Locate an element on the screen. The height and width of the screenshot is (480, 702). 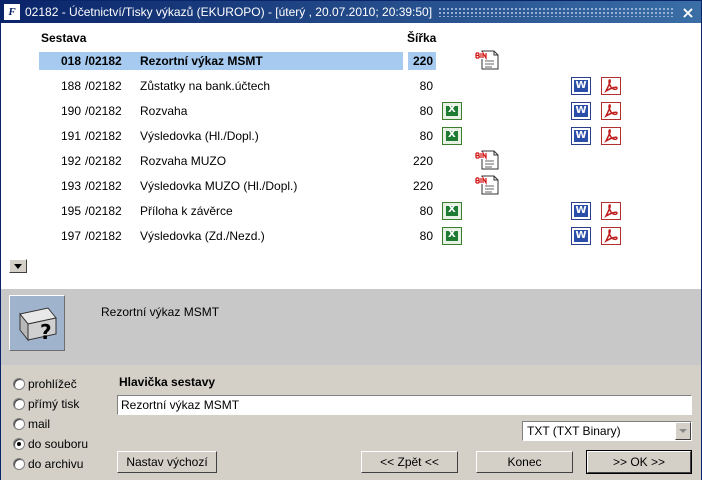
report-name: Rezortní výkaz MSMT is located at coordinates (201, 61).